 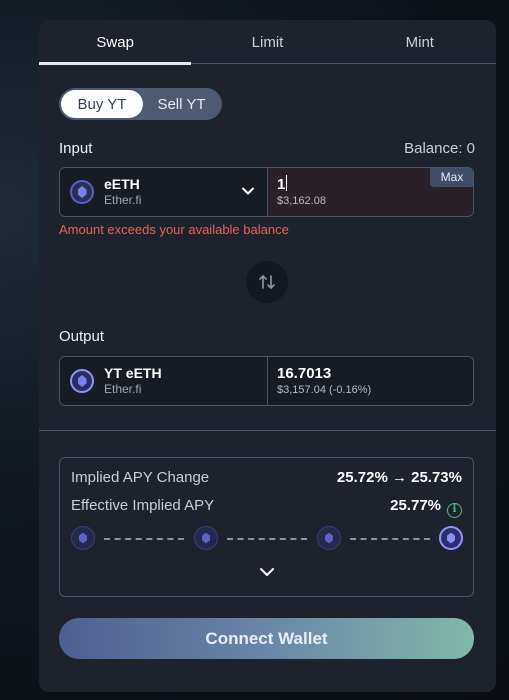 What do you see at coordinates (281, 184) in the screenshot?
I see `input-amount-value: 1` at bounding box center [281, 184].